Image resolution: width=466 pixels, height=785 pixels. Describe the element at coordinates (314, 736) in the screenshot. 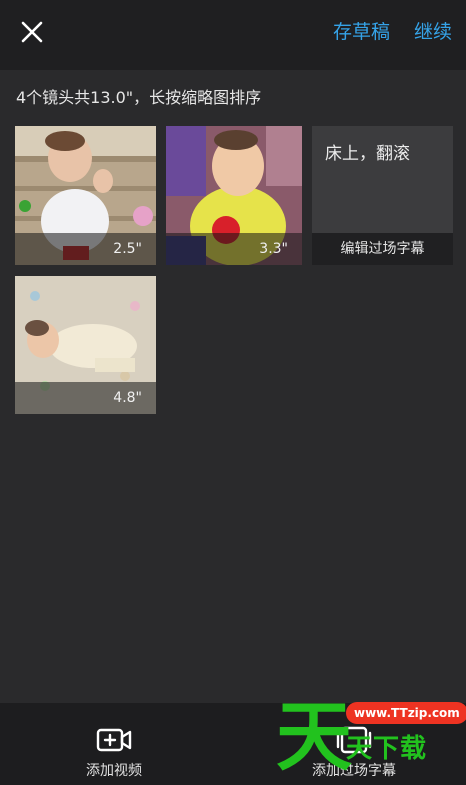

I see `watermark-logo-char: 天` at that location.